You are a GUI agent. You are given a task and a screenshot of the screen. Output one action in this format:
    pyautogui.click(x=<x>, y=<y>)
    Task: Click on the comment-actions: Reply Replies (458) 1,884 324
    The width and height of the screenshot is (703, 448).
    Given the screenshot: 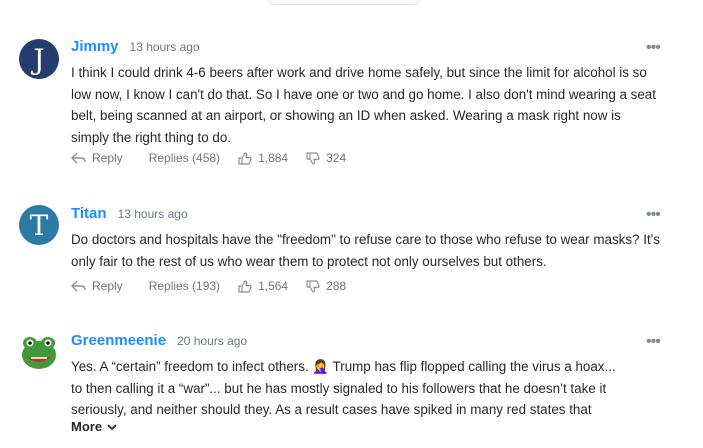 What is the action you would take?
    pyautogui.click(x=208, y=158)
    